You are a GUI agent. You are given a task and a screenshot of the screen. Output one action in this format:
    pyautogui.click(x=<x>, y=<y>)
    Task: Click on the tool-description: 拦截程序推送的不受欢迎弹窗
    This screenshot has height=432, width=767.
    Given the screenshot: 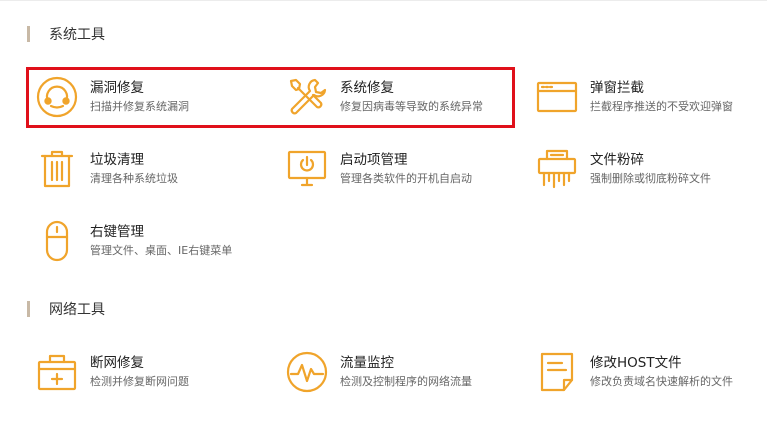 What is the action you would take?
    pyautogui.click(x=661, y=106)
    